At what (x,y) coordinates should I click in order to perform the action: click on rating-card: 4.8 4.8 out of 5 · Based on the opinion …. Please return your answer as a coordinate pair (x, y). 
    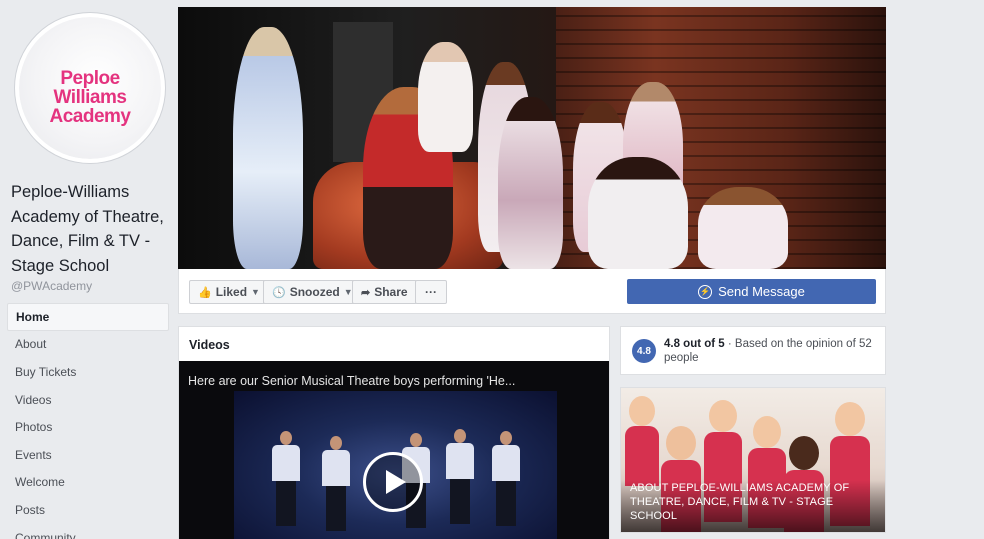
    Looking at the image, I should click on (753, 350).